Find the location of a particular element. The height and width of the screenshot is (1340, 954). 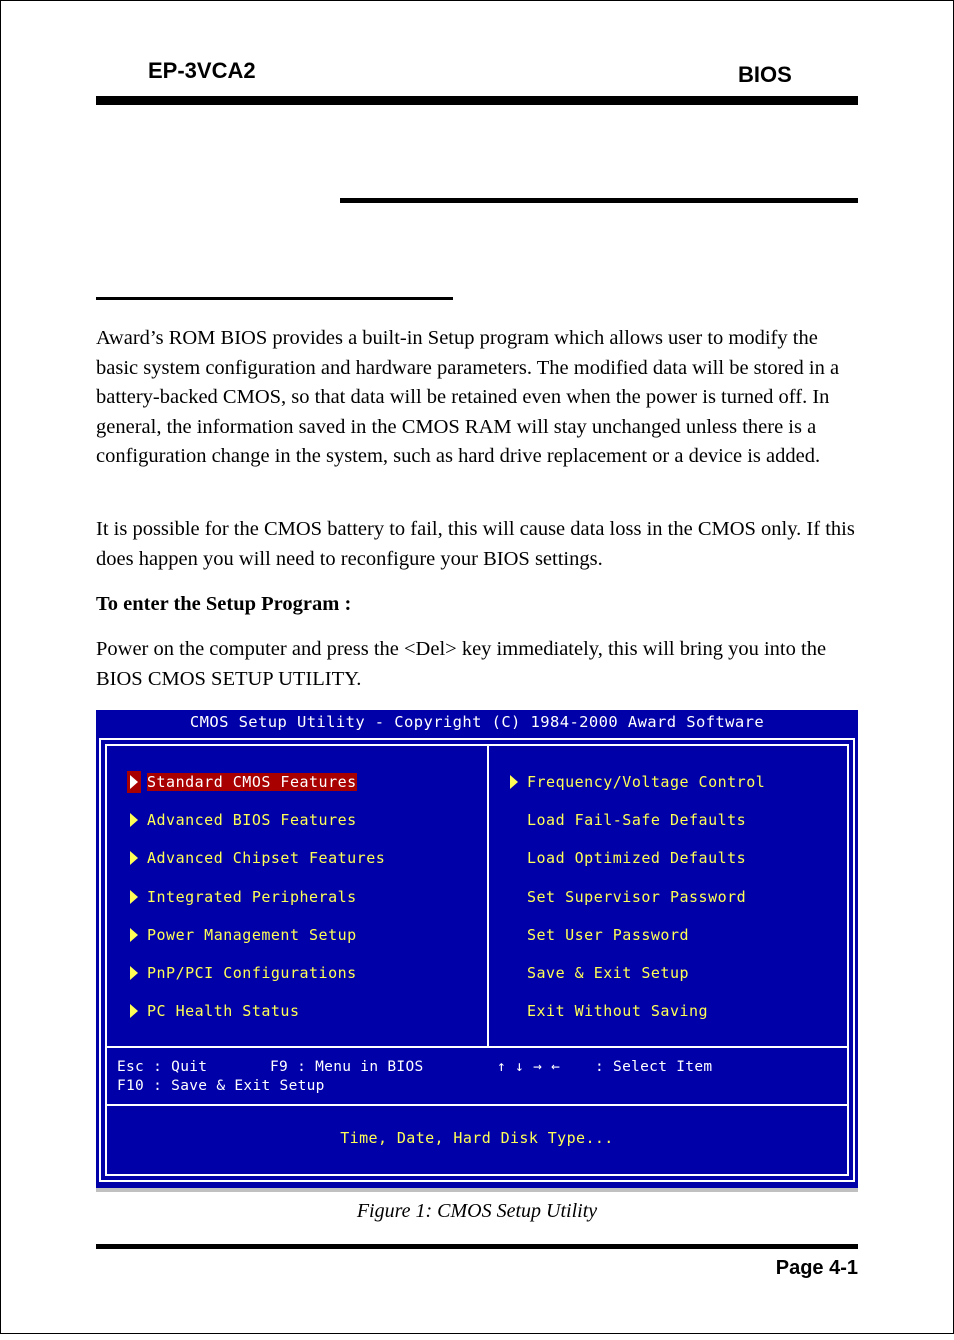

menu-item: Advanced BIOS Features is located at coordinates (242, 820).